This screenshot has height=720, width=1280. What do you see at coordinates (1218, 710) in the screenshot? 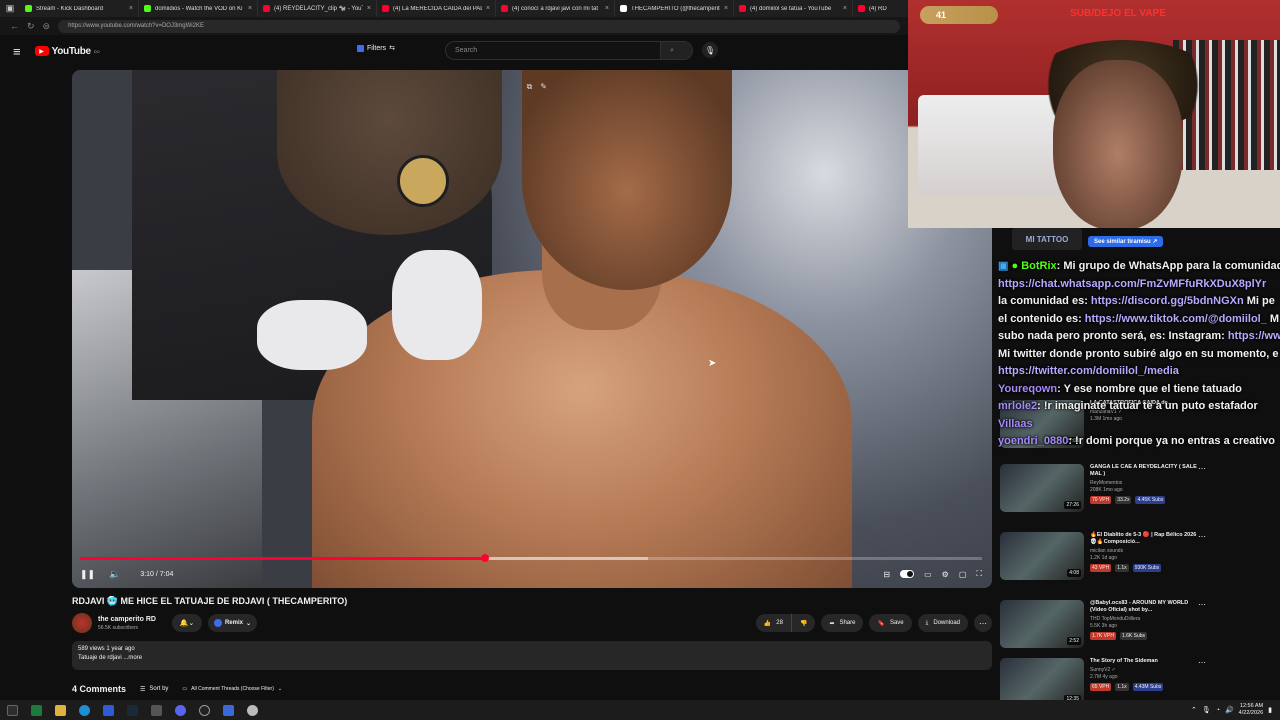
I see `wifi-icon: ◔` at bounding box center [1218, 710].